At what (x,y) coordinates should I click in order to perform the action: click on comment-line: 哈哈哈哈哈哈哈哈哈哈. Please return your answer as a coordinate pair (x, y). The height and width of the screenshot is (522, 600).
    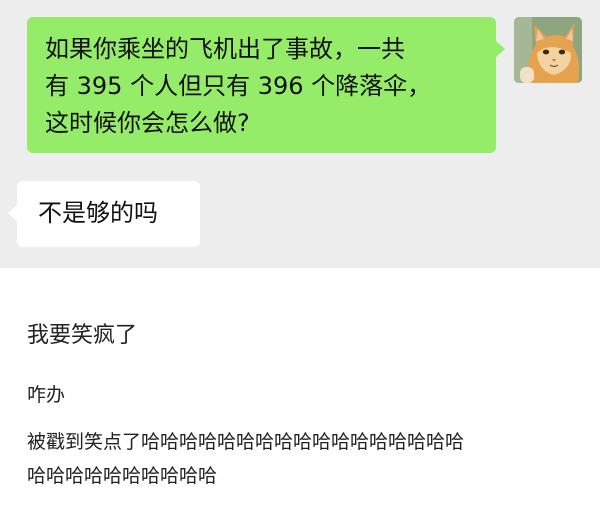
    Looking at the image, I should click on (122, 476).